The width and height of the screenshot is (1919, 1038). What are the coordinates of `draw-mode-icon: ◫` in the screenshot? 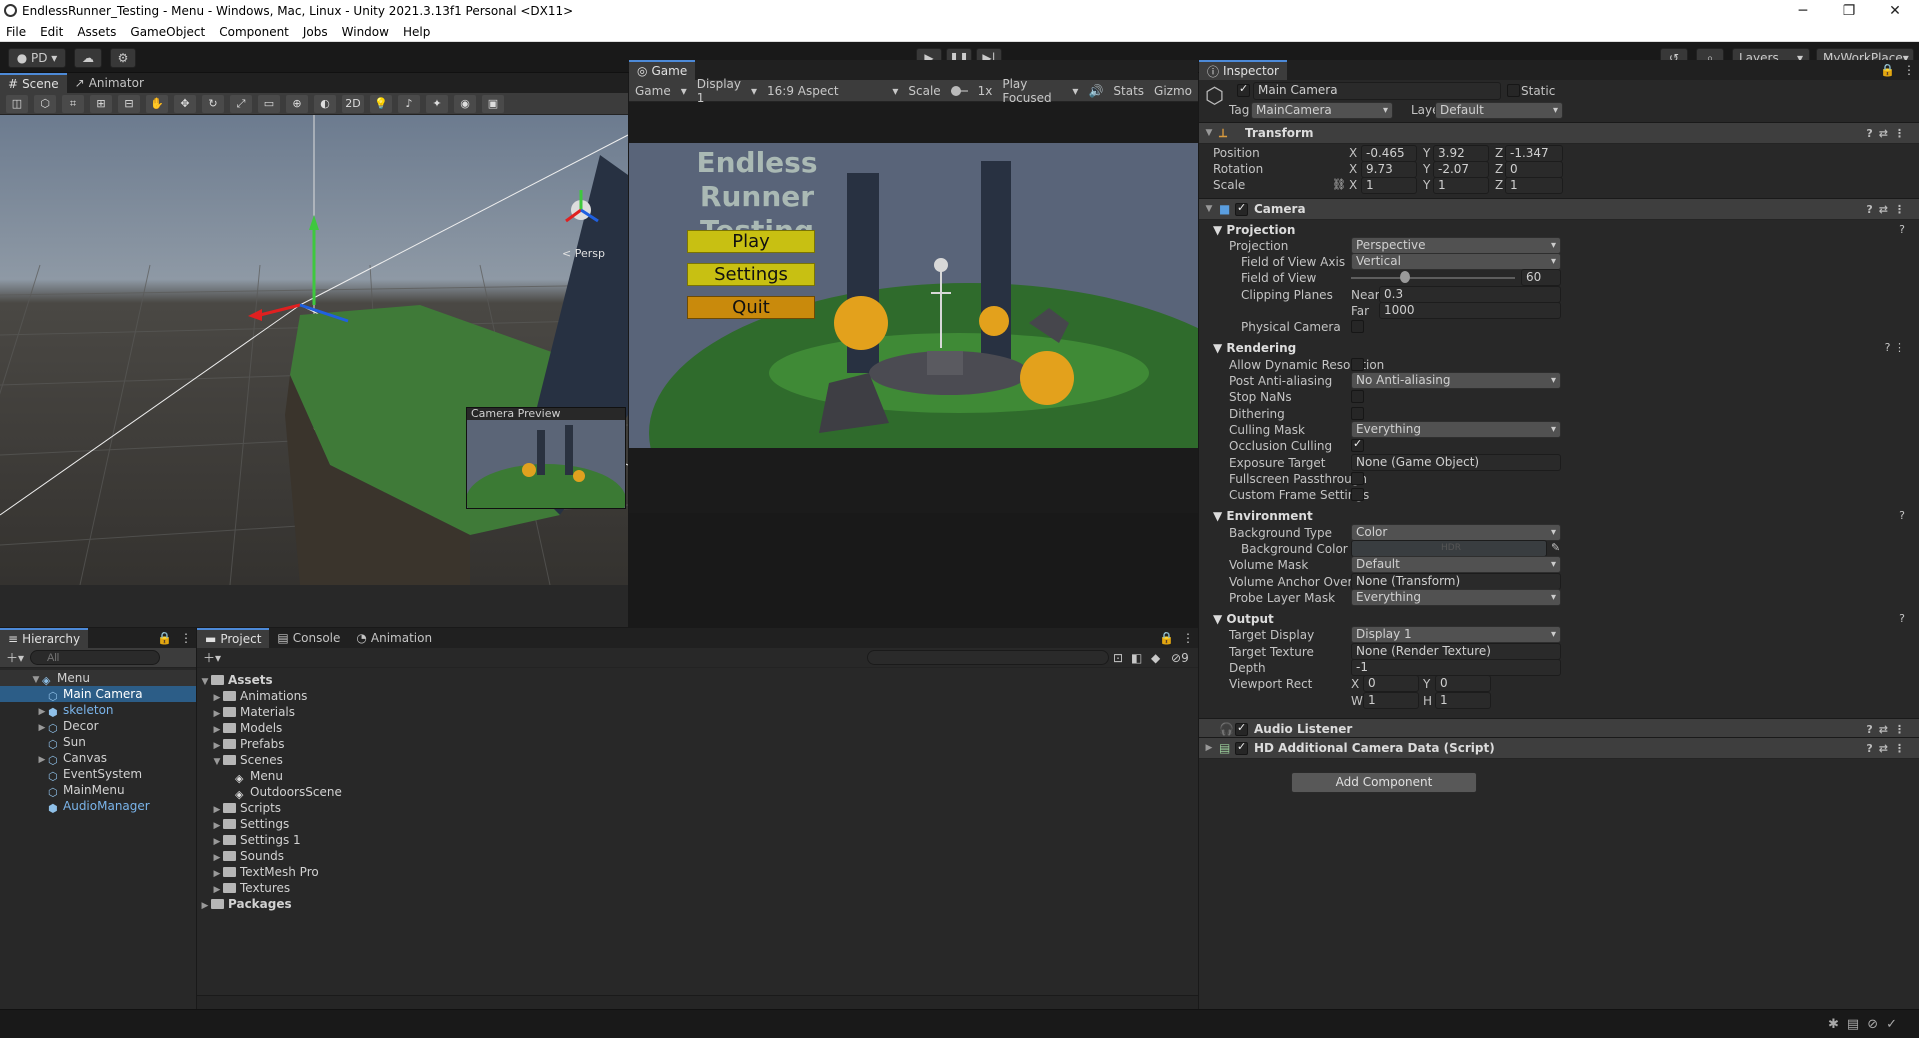 It's located at (17, 103).